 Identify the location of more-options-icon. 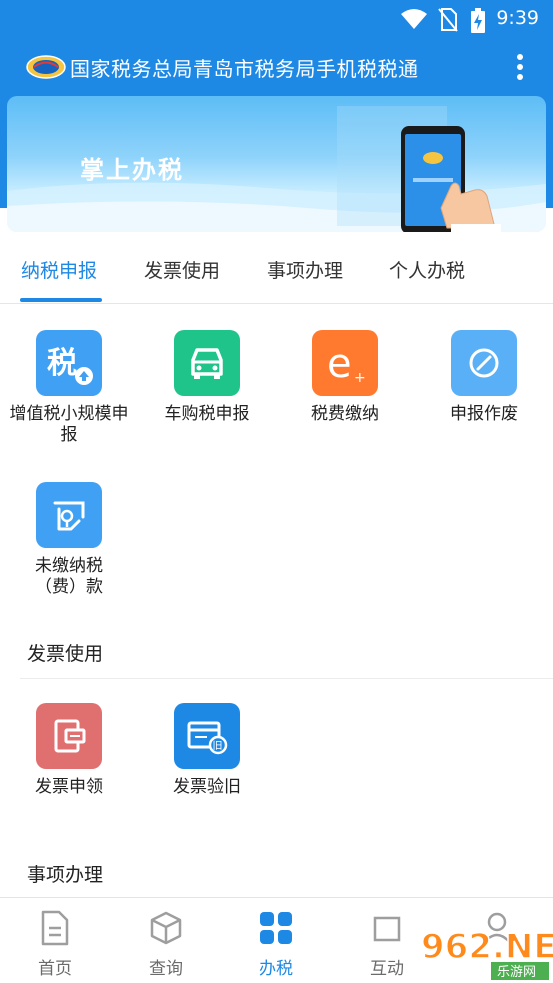
(520, 67).